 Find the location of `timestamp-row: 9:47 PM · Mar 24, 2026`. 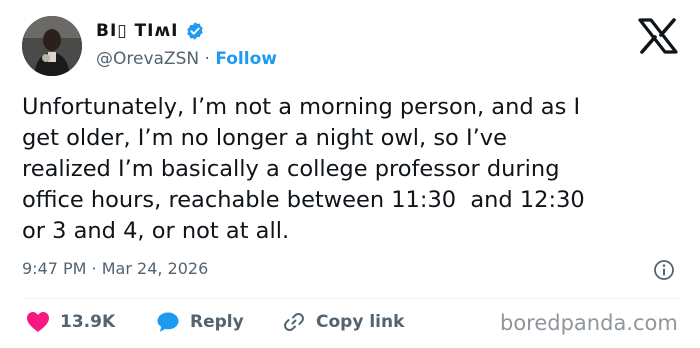

timestamp-row: 9:47 PM · Mar 24, 2026 is located at coordinates (115, 269).